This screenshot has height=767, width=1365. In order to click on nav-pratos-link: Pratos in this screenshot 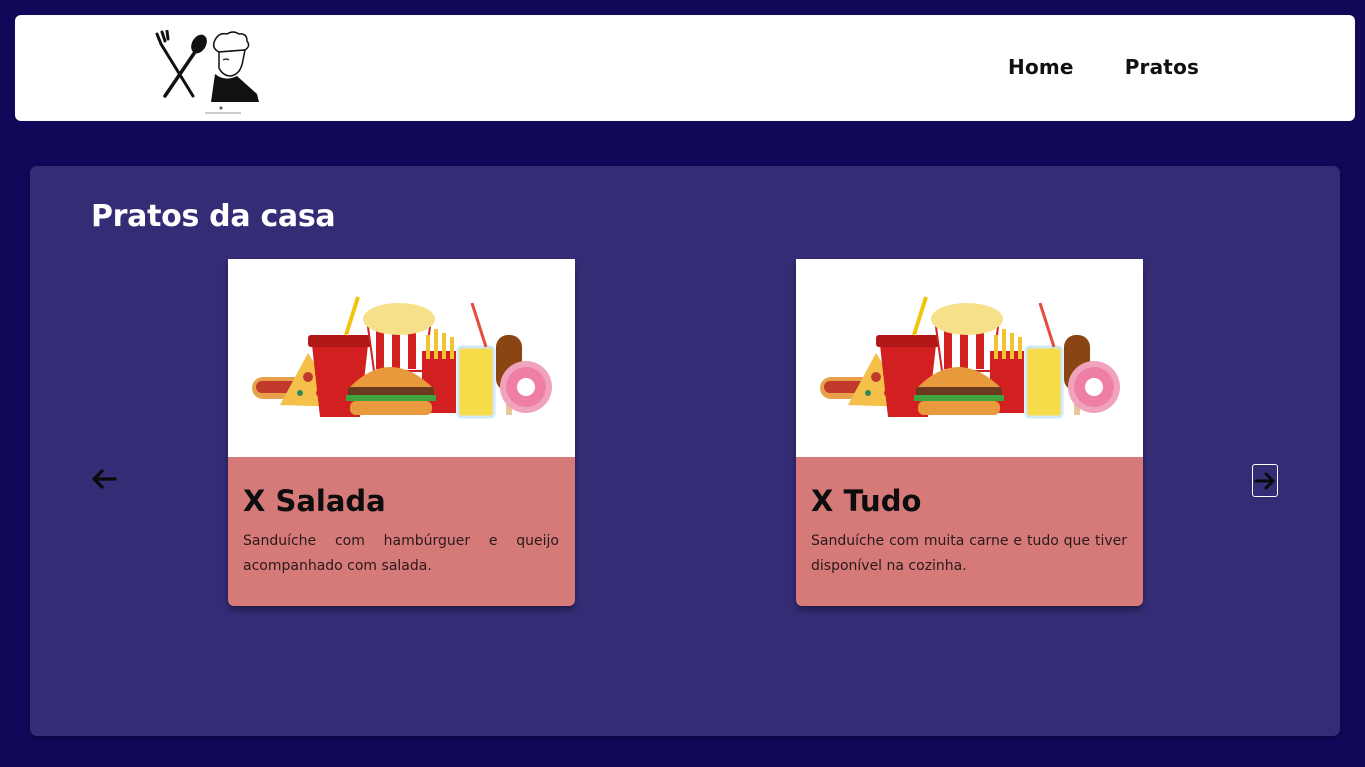, I will do `click(1162, 67)`.